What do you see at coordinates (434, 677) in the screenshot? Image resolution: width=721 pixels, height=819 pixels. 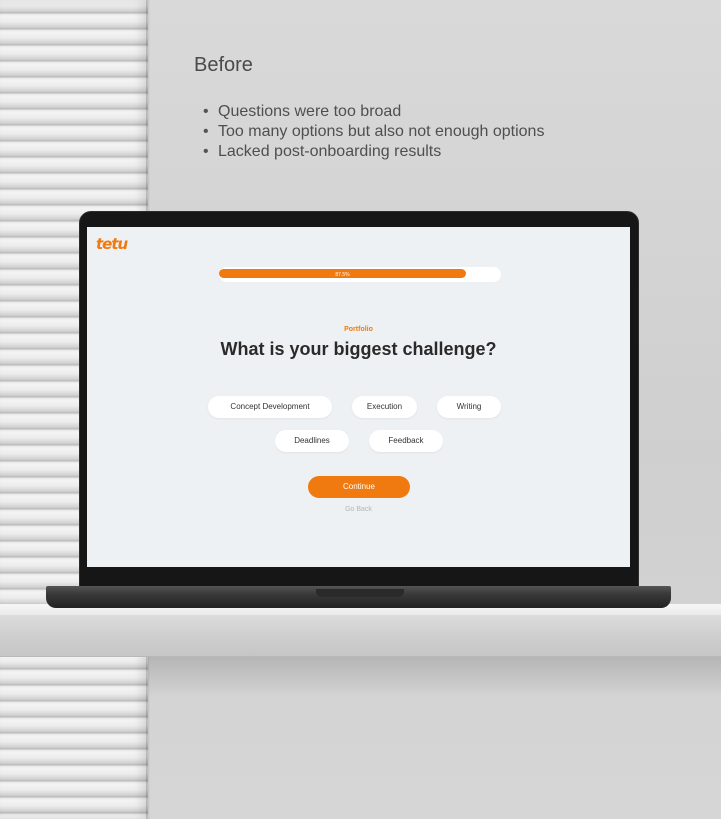 I see `shelf-shadow` at bounding box center [434, 677].